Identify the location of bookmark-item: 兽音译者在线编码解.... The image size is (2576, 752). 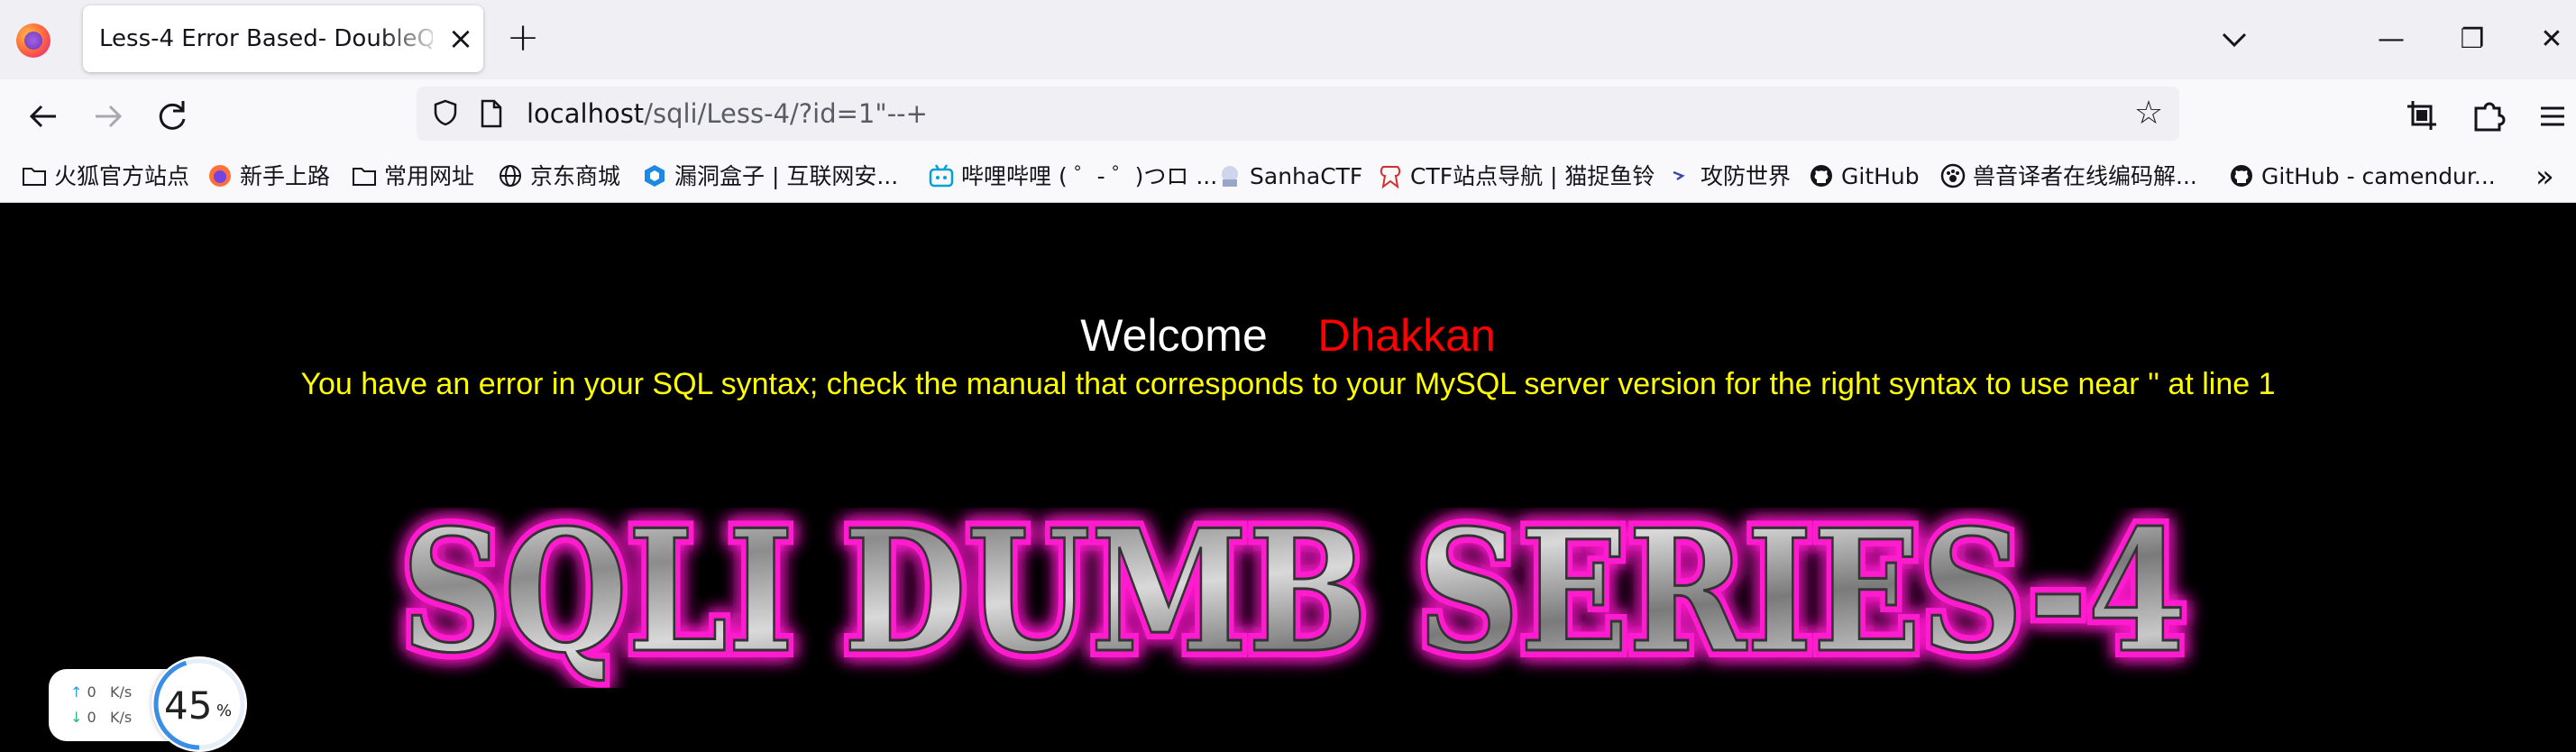
(2068, 177).